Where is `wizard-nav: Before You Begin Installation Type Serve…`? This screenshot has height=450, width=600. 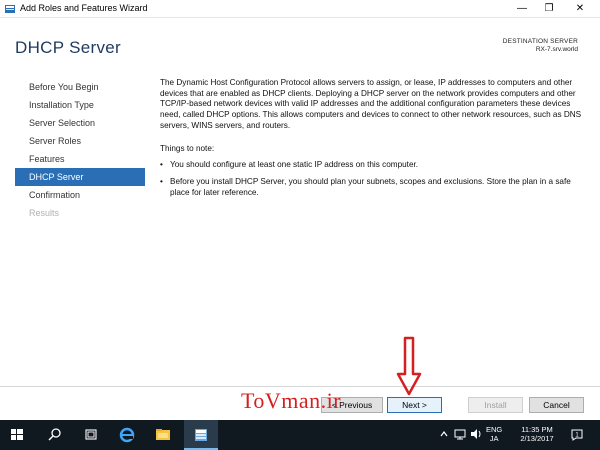 wizard-nav: Before You Begin Installation Type Serve… is located at coordinates (80, 150).